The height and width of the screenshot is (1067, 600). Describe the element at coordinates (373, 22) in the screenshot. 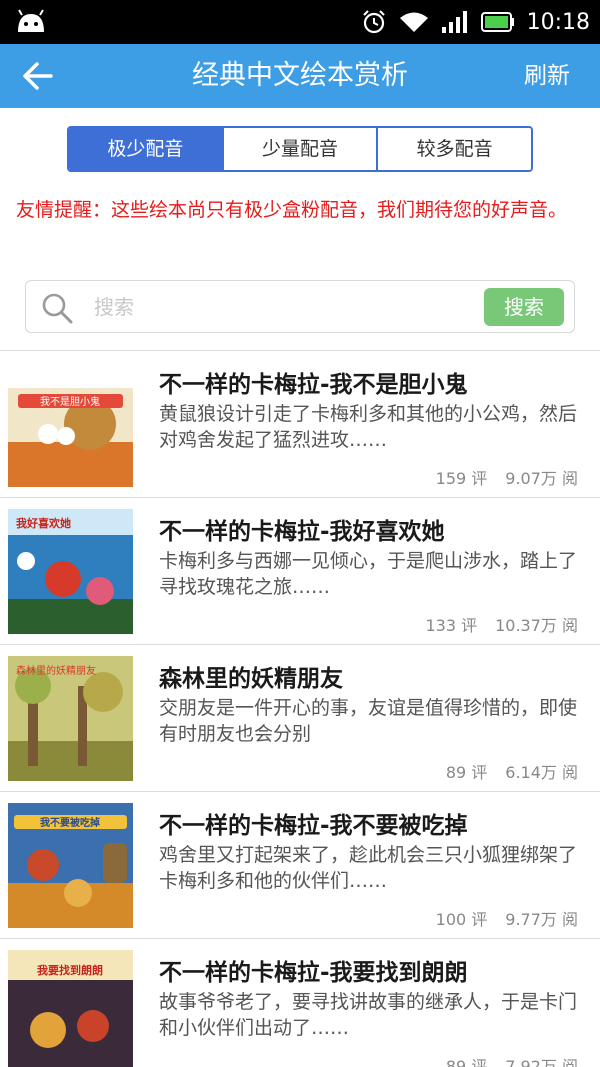

I see `alarm-icon` at that location.